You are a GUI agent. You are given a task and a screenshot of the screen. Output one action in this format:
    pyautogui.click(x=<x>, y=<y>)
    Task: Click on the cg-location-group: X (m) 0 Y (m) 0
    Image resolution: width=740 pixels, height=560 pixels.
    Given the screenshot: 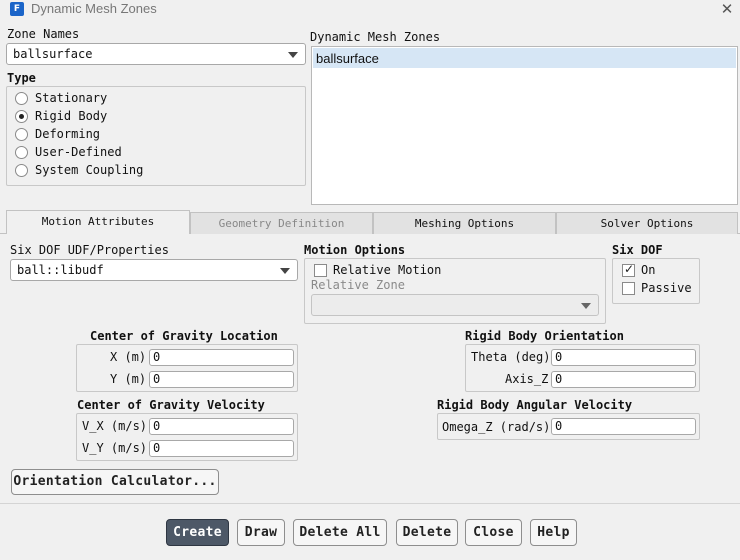 What is the action you would take?
    pyautogui.click(x=187, y=368)
    